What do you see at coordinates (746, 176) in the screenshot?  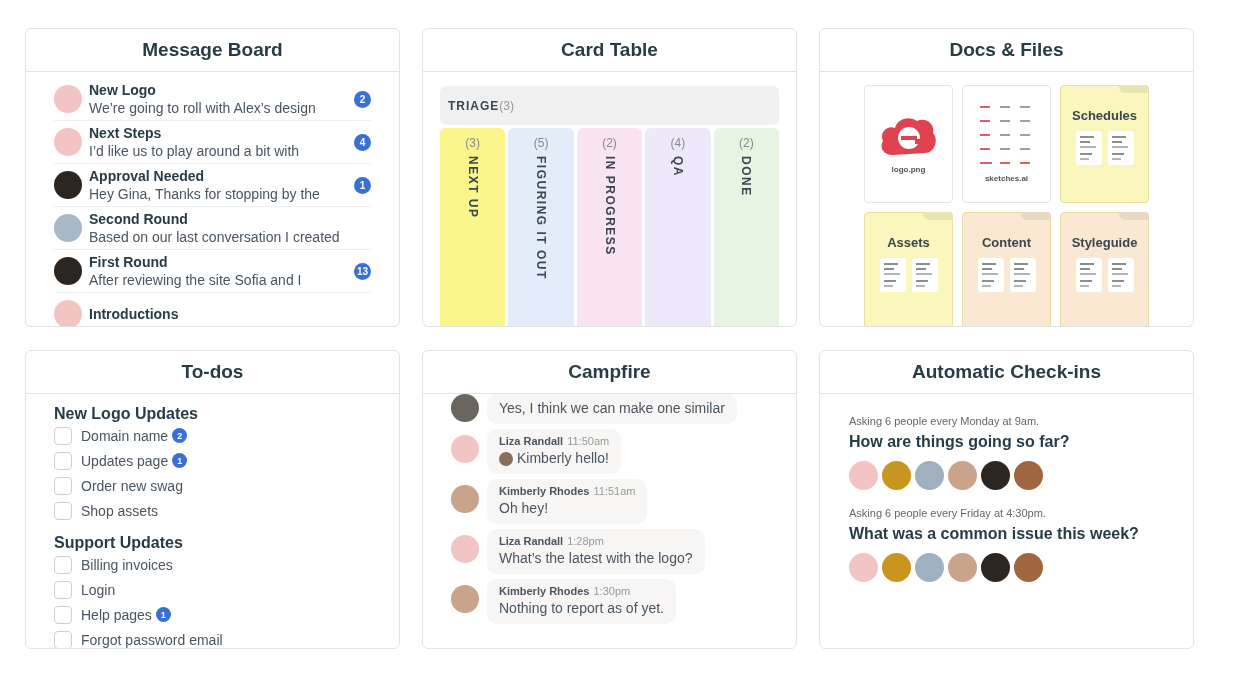 I see `column-label: DONE` at bounding box center [746, 176].